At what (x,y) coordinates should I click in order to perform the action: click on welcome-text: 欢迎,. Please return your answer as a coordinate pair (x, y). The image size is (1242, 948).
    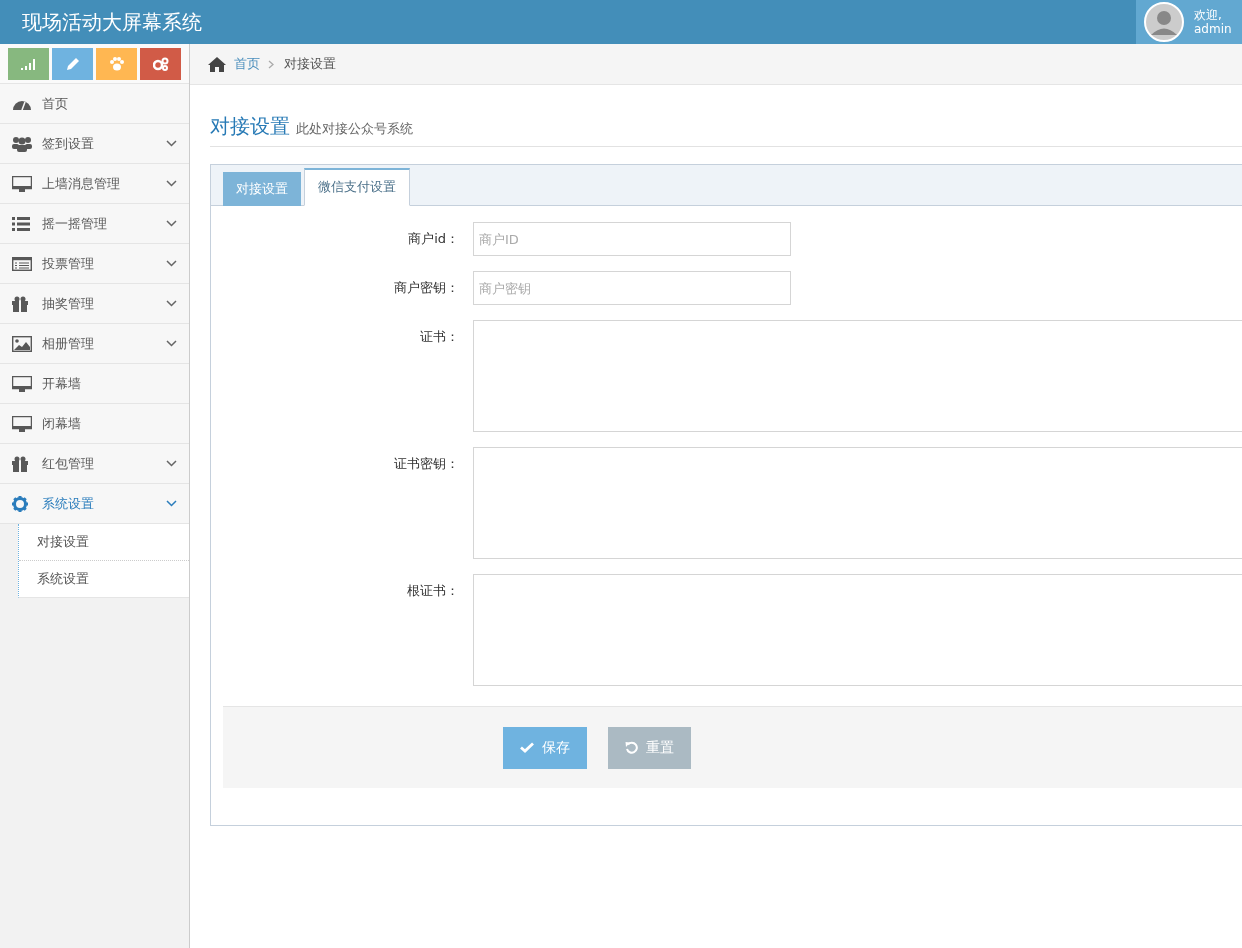
    Looking at the image, I should click on (1208, 15).